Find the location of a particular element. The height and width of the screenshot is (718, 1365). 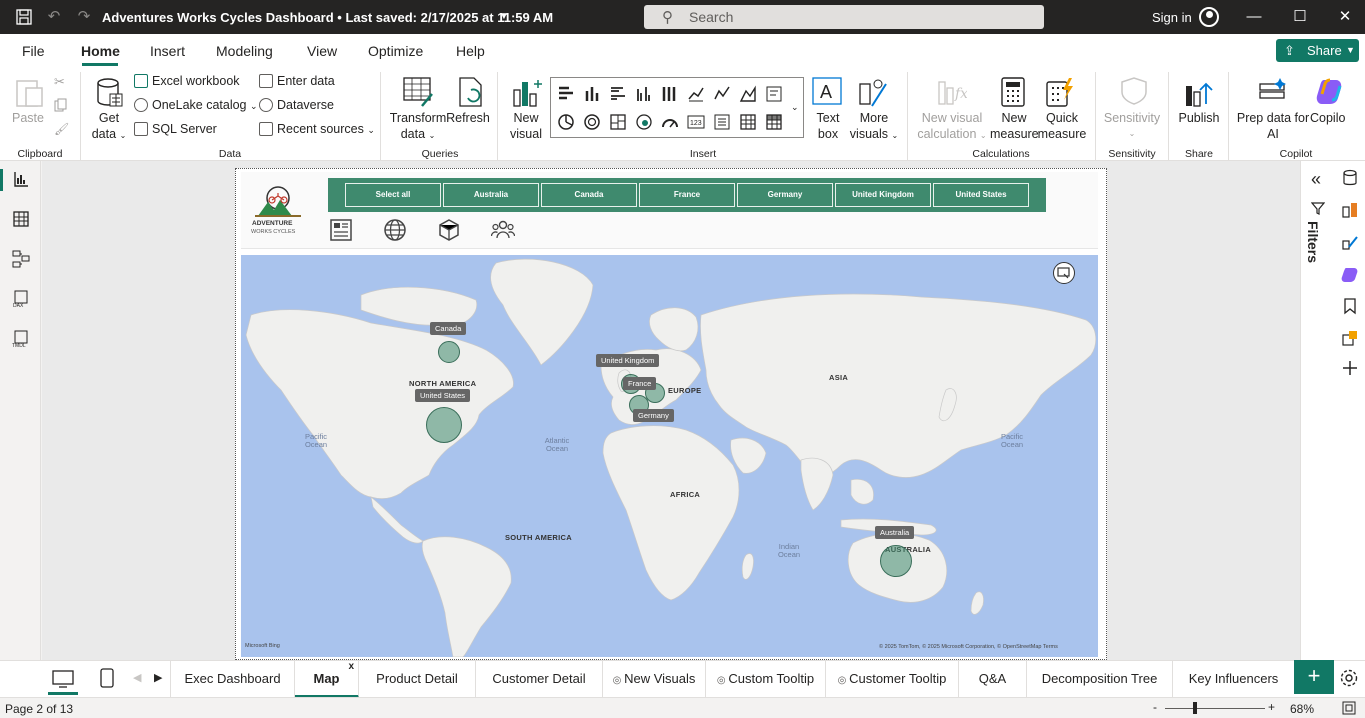

stacked-bar-chart-icon is located at coordinates (566, 94).